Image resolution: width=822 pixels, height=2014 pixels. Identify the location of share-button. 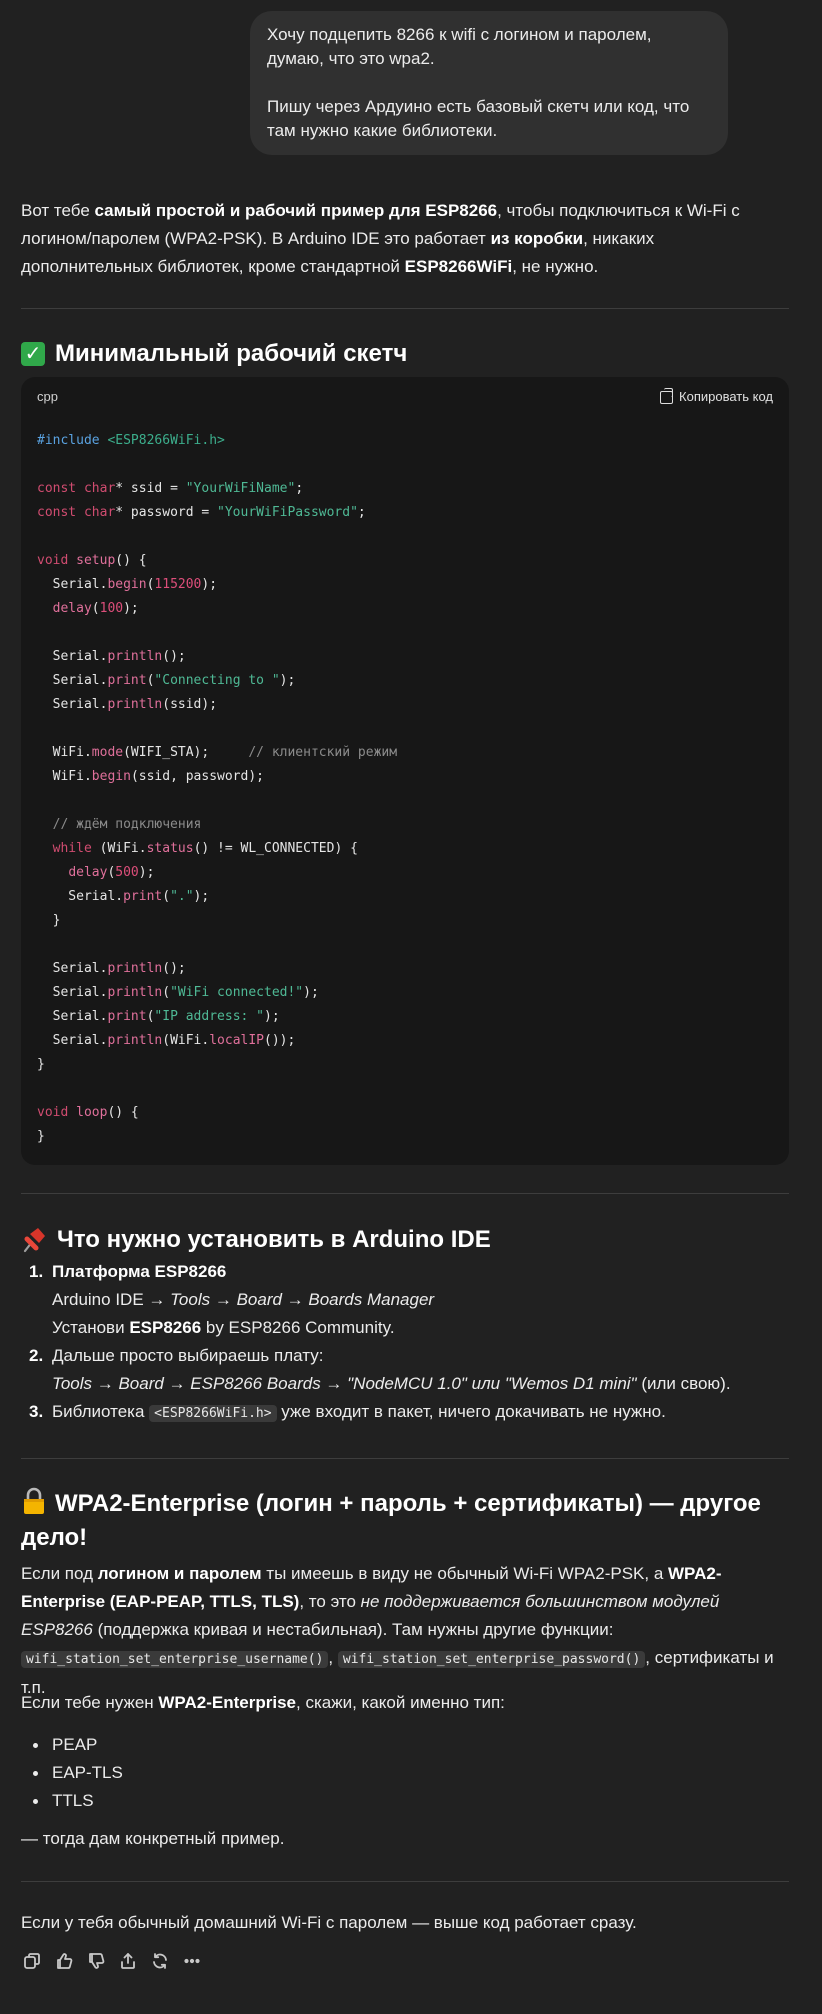
(128, 1961).